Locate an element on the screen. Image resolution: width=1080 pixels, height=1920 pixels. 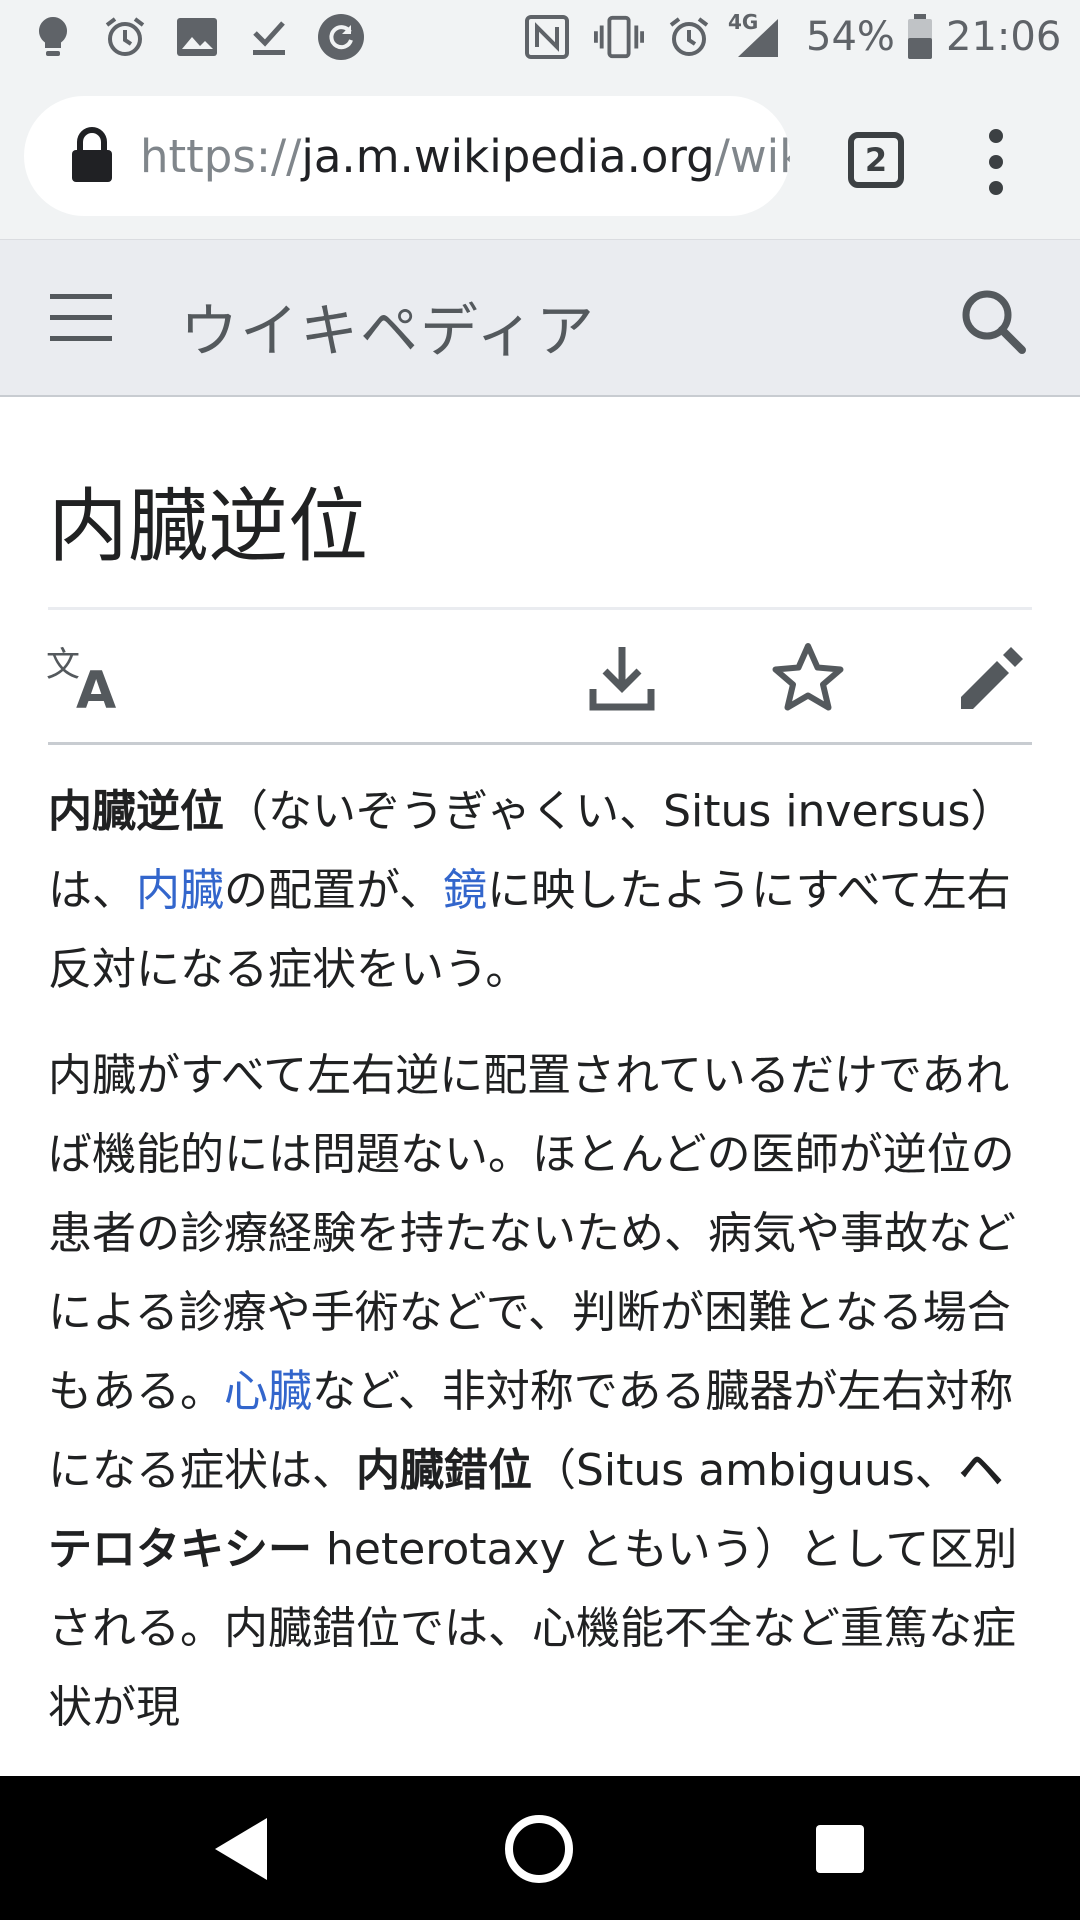
status-bar: 4G 54% 21:06 is located at coordinates (540, 37).